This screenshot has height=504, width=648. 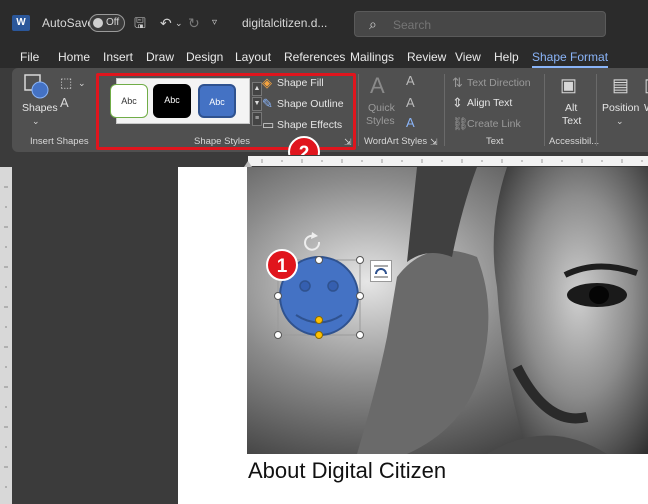 What do you see at coordinates (253, 57) in the screenshot?
I see `tab-layout: Layout` at bounding box center [253, 57].